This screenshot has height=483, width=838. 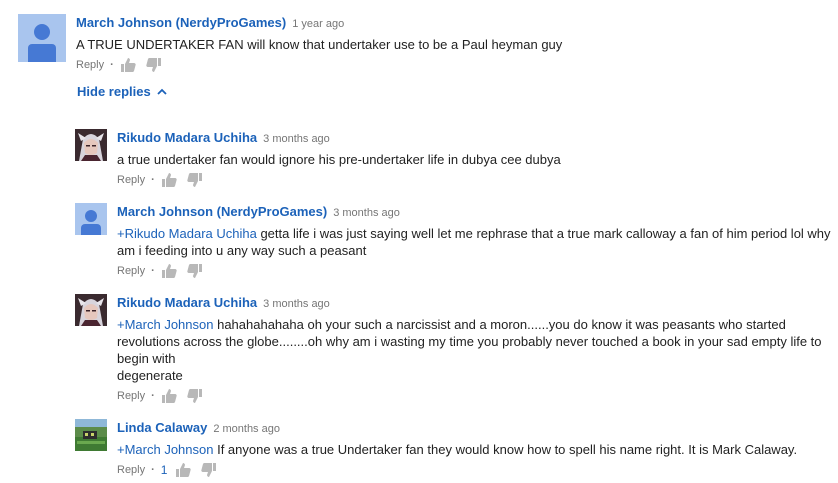 What do you see at coordinates (187, 233) in the screenshot?
I see `mention-link: +Rikudo Madara Uchiha` at bounding box center [187, 233].